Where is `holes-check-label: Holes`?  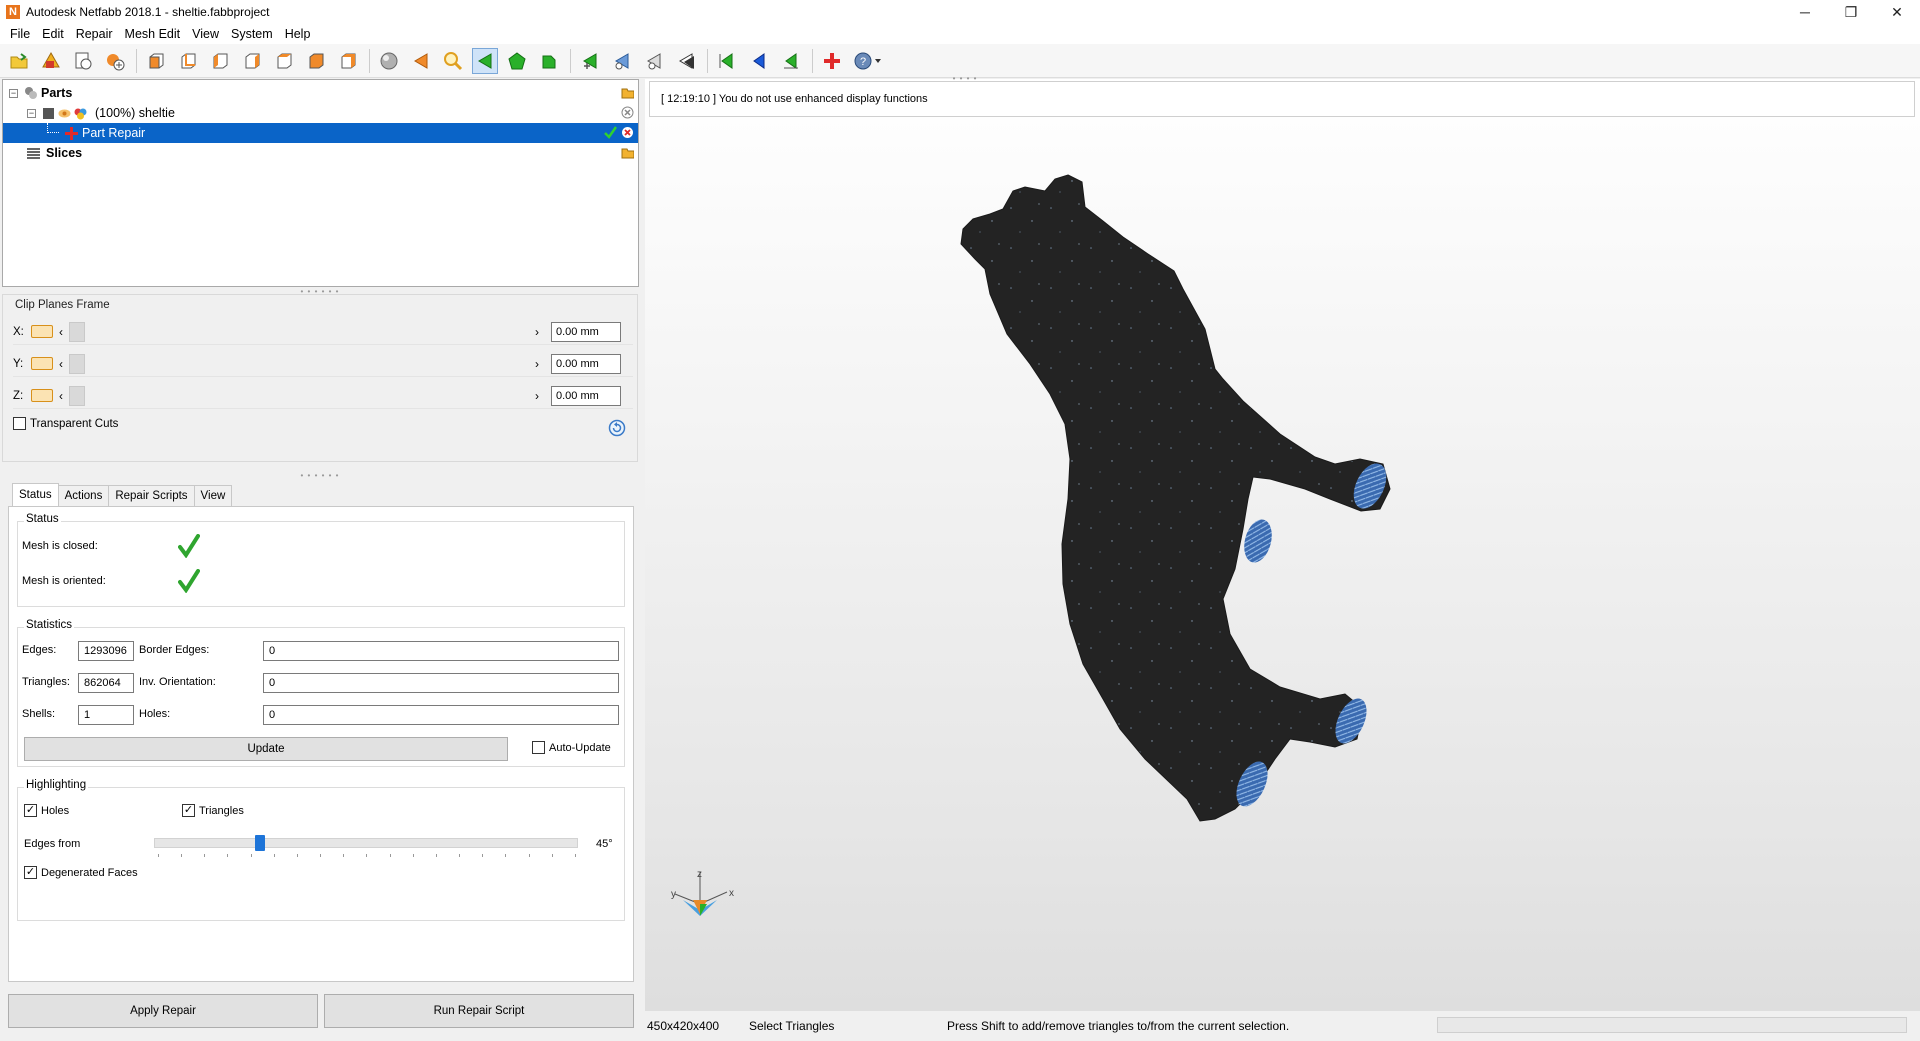 holes-check-label: Holes is located at coordinates (55, 810).